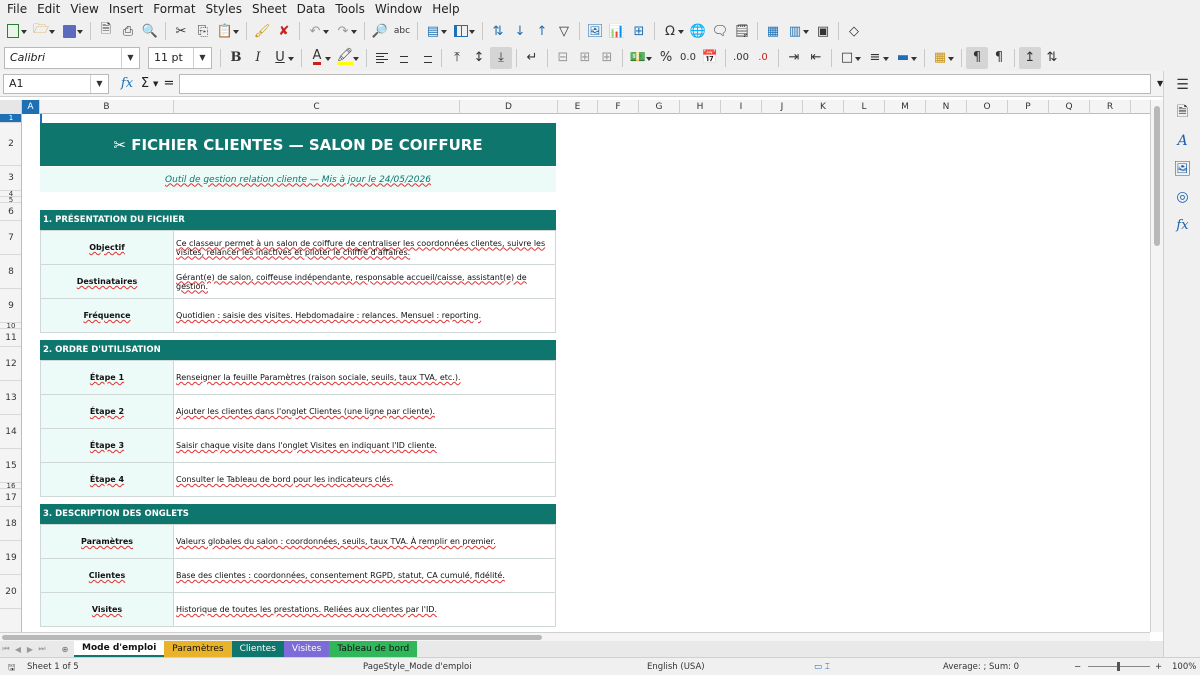  What do you see at coordinates (941, 58) in the screenshot?
I see `conditional-format-icon: ▦` at bounding box center [941, 58].